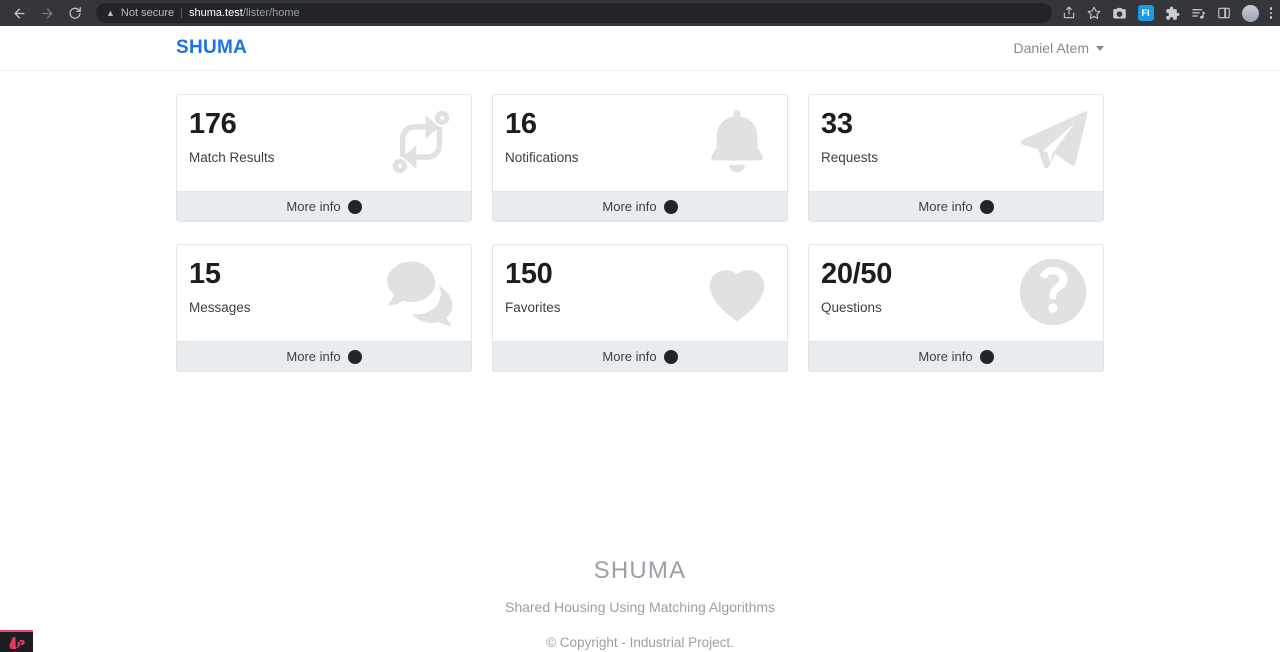  Describe the element at coordinates (213, 124) in the screenshot. I see `card-value: 176` at that location.